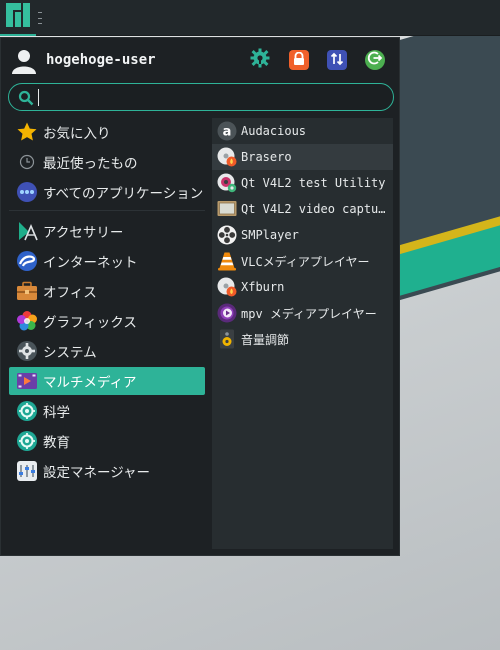 This screenshot has height=650, width=500. I want to click on audacious-icon: a, so click(227, 131).